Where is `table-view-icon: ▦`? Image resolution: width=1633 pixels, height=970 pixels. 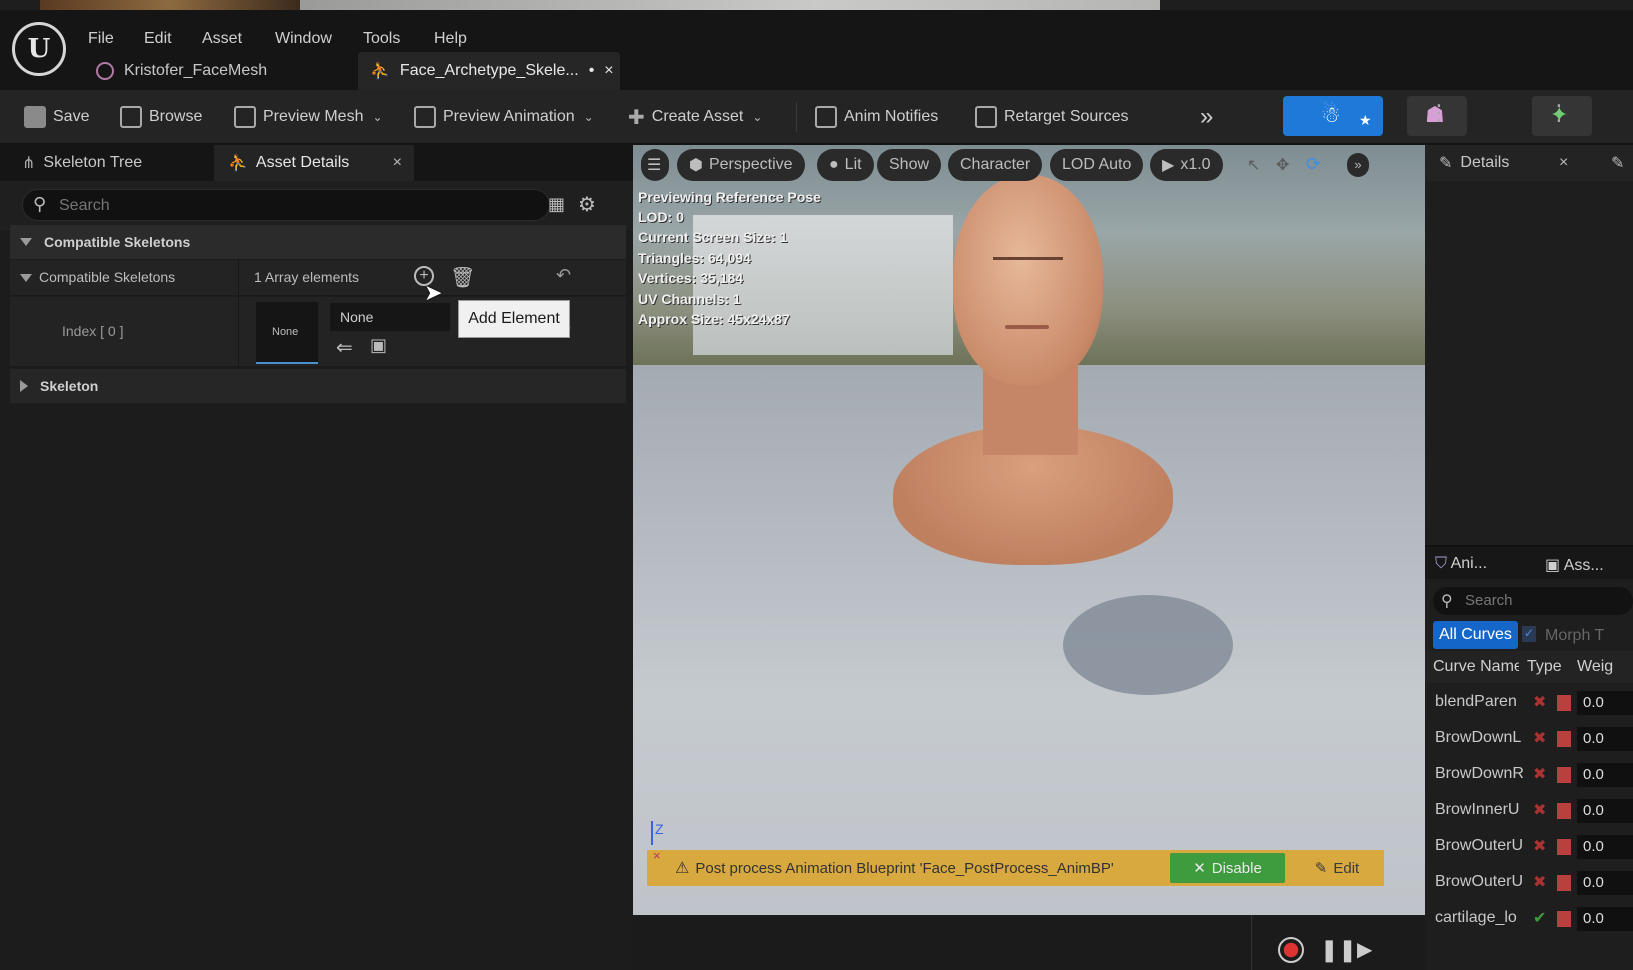
table-view-icon: ▦ is located at coordinates (556, 204).